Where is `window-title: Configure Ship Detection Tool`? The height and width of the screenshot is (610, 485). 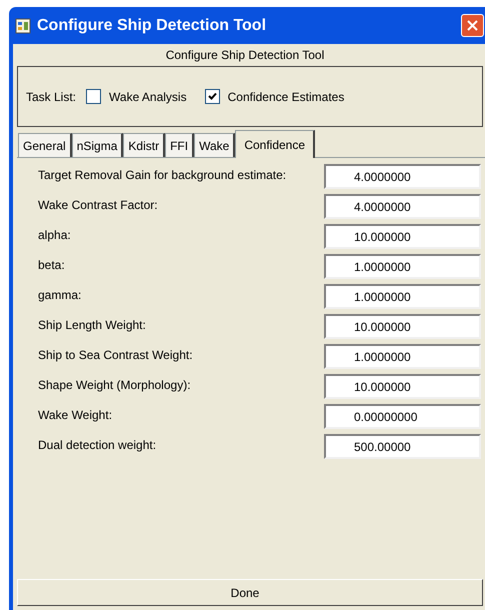
window-title: Configure Ship Detection Tool is located at coordinates (151, 26).